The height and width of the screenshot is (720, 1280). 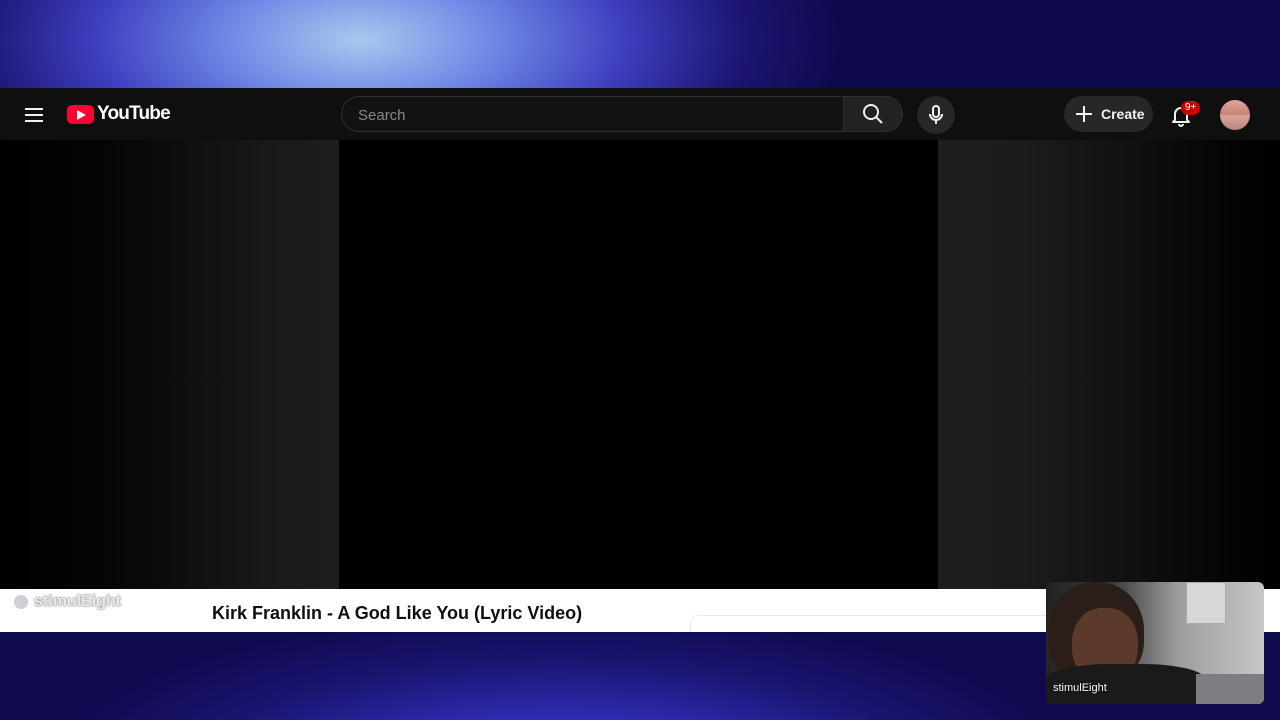 I want to click on create-button: Create, so click(x=1108, y=114).